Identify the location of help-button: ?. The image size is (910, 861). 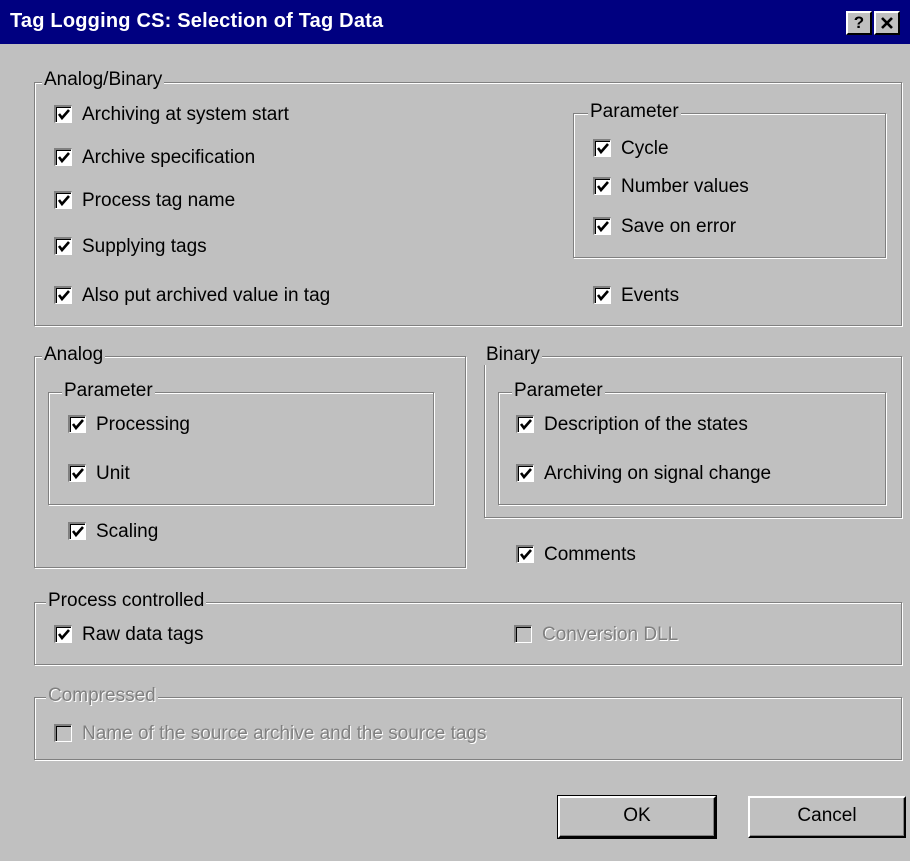
(859, 23).